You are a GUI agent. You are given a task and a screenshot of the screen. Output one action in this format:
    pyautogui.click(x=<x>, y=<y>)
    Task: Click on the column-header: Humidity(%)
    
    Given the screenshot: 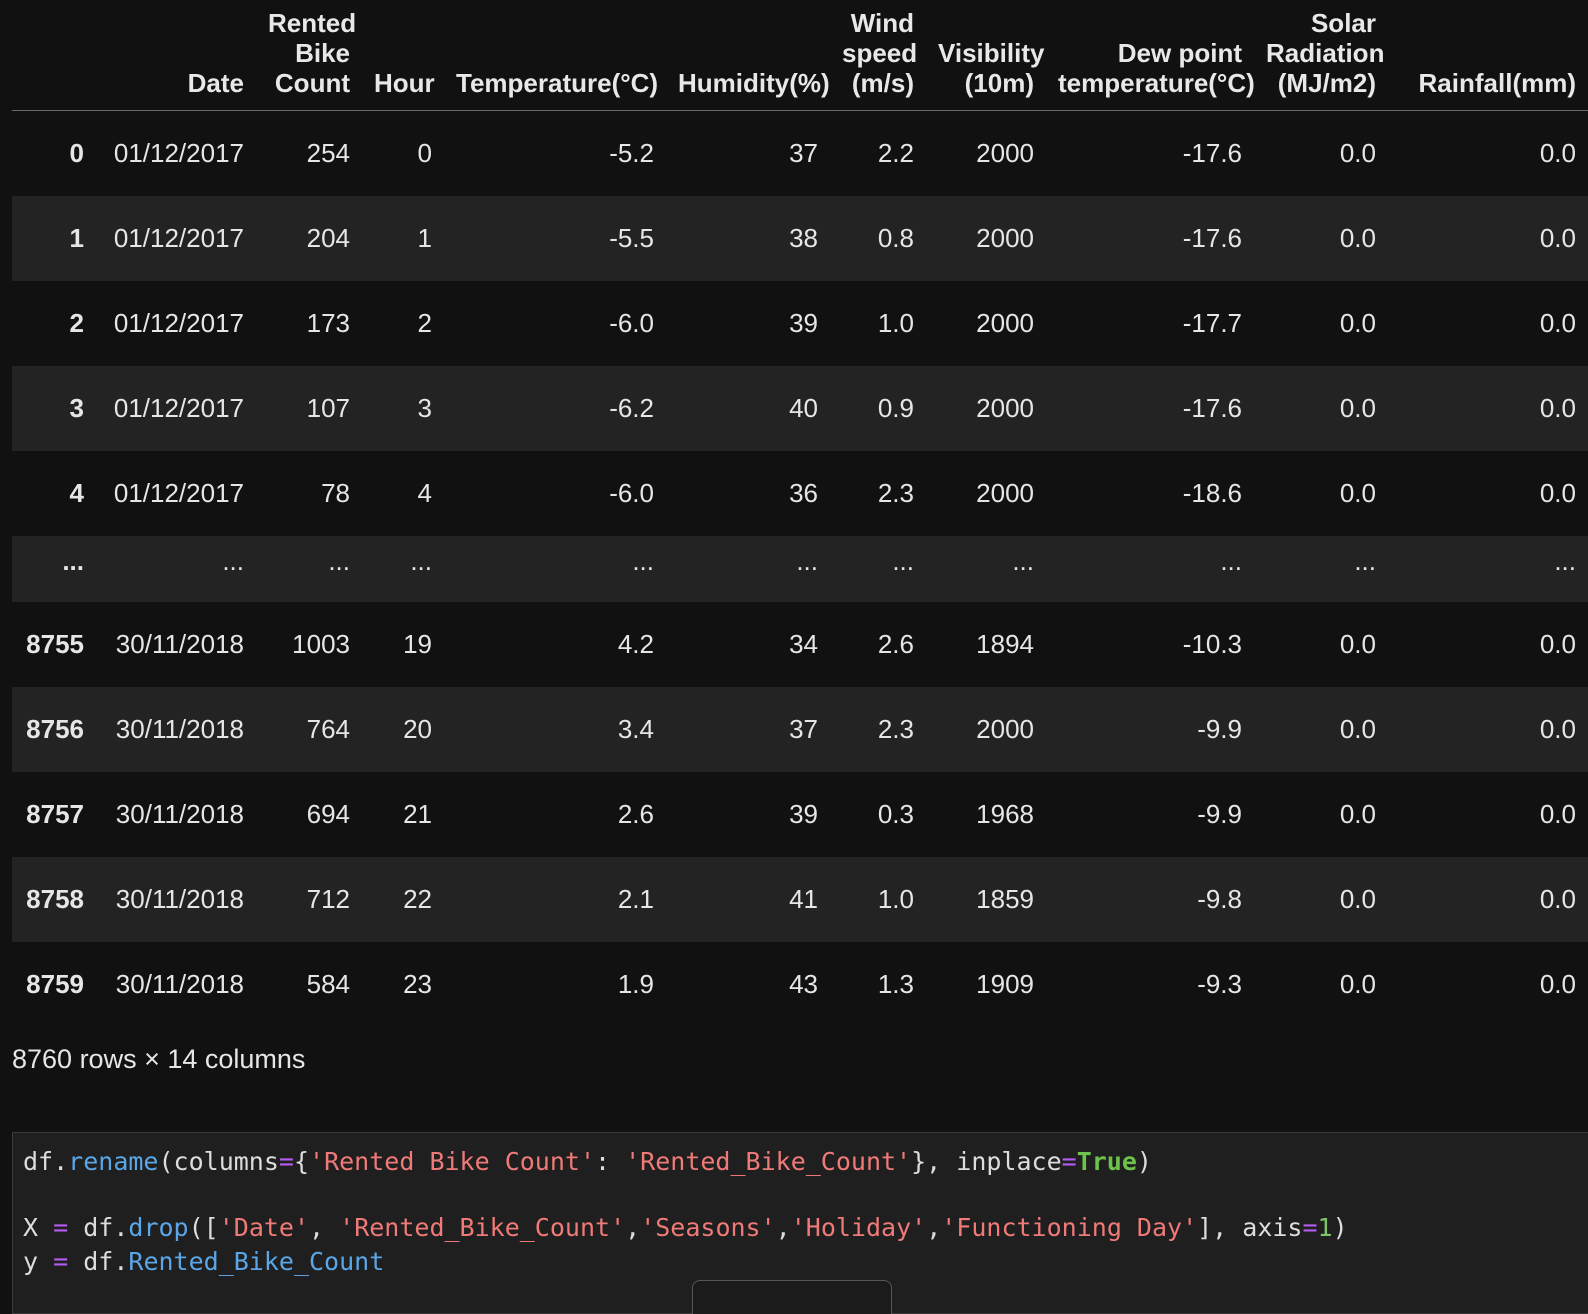 What is the action you would take?
    pyautogui.click(x=748, y=55)
    